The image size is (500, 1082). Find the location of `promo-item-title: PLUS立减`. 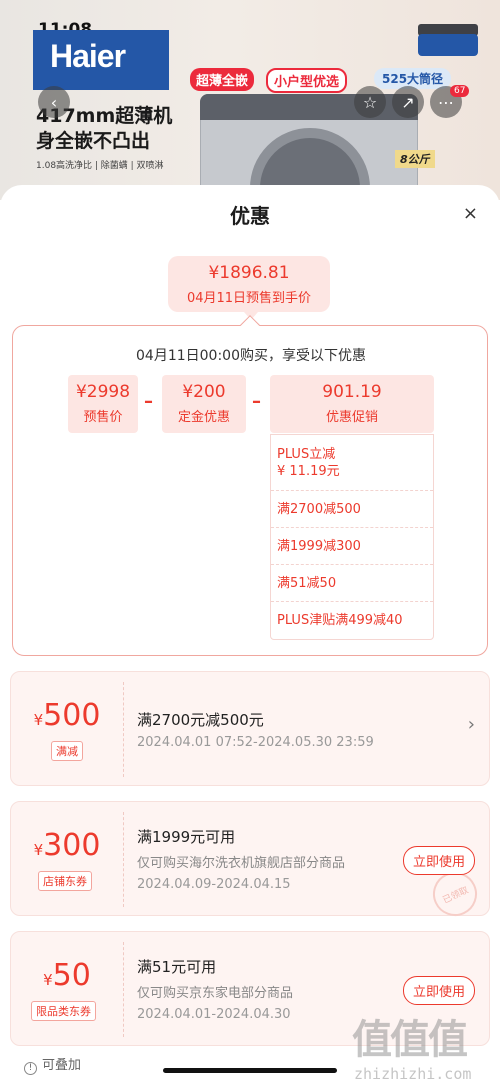

promo-item-title: PLUS立减 is located at coordinates (306, 454).